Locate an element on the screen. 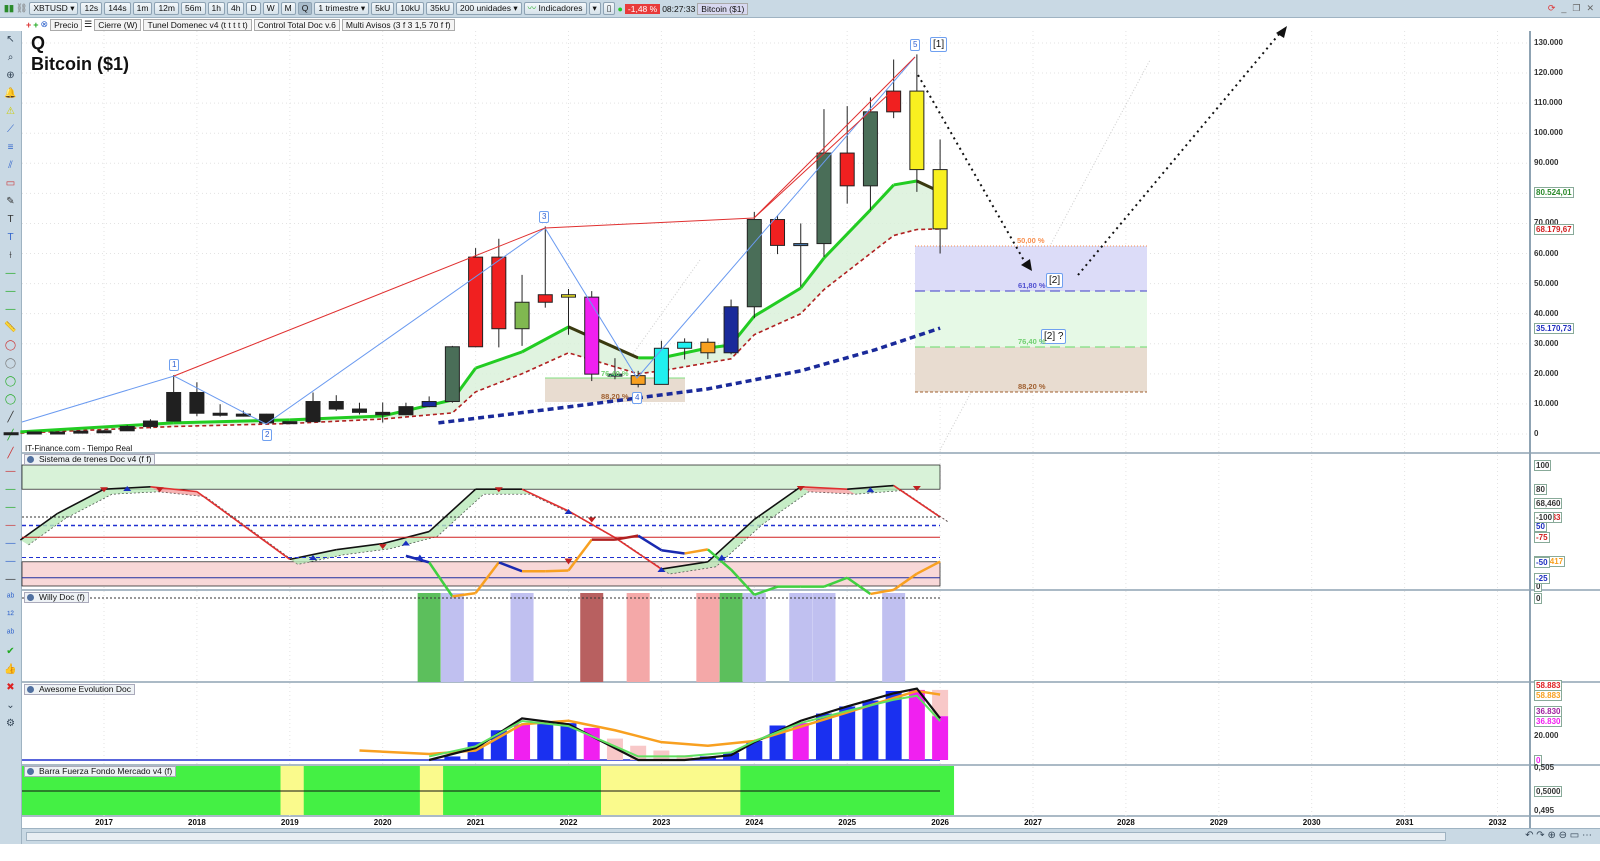 This screenshot has height=861, width=1600. year-label: 2028 is located at coordinates (1125, 822).